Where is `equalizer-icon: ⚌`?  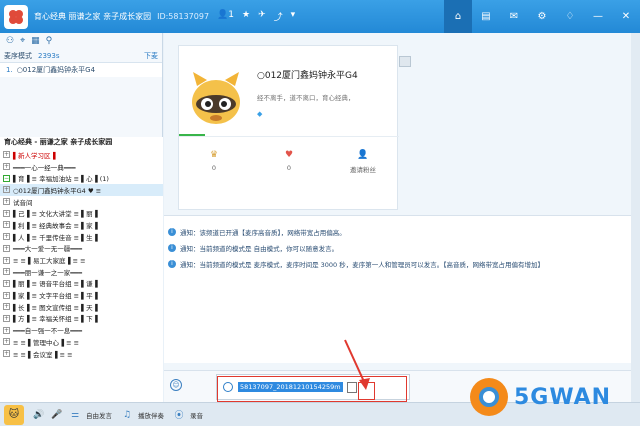
equalizer-icon: ⚌ is located at coordinates (75, 415).